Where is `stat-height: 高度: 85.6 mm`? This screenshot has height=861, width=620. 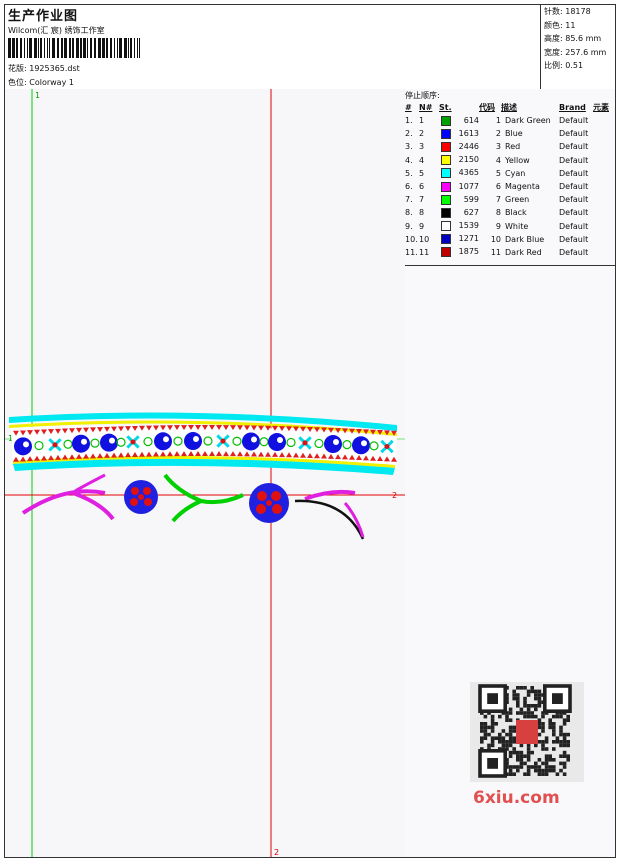
stat-height: 高度: 85.6 mm is located at coordinates (573, 39).